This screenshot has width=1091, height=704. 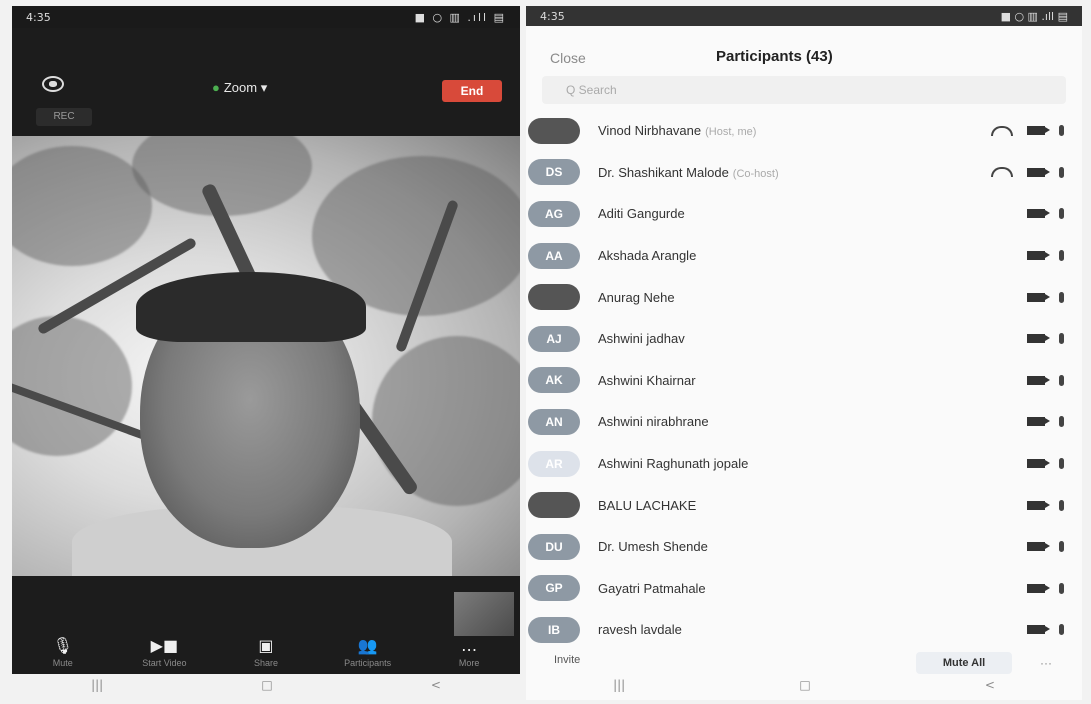 What do you see at coordinates (554, 546) in the screenshot?
I see `avatar: DU` at bounding box center [554, 546].